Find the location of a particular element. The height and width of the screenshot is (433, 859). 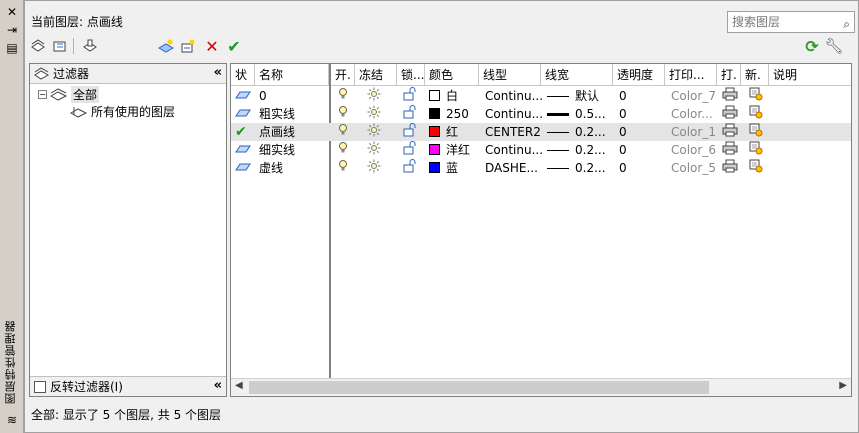

column-header-linetype: 线型 is located at coordinates (510, 75).